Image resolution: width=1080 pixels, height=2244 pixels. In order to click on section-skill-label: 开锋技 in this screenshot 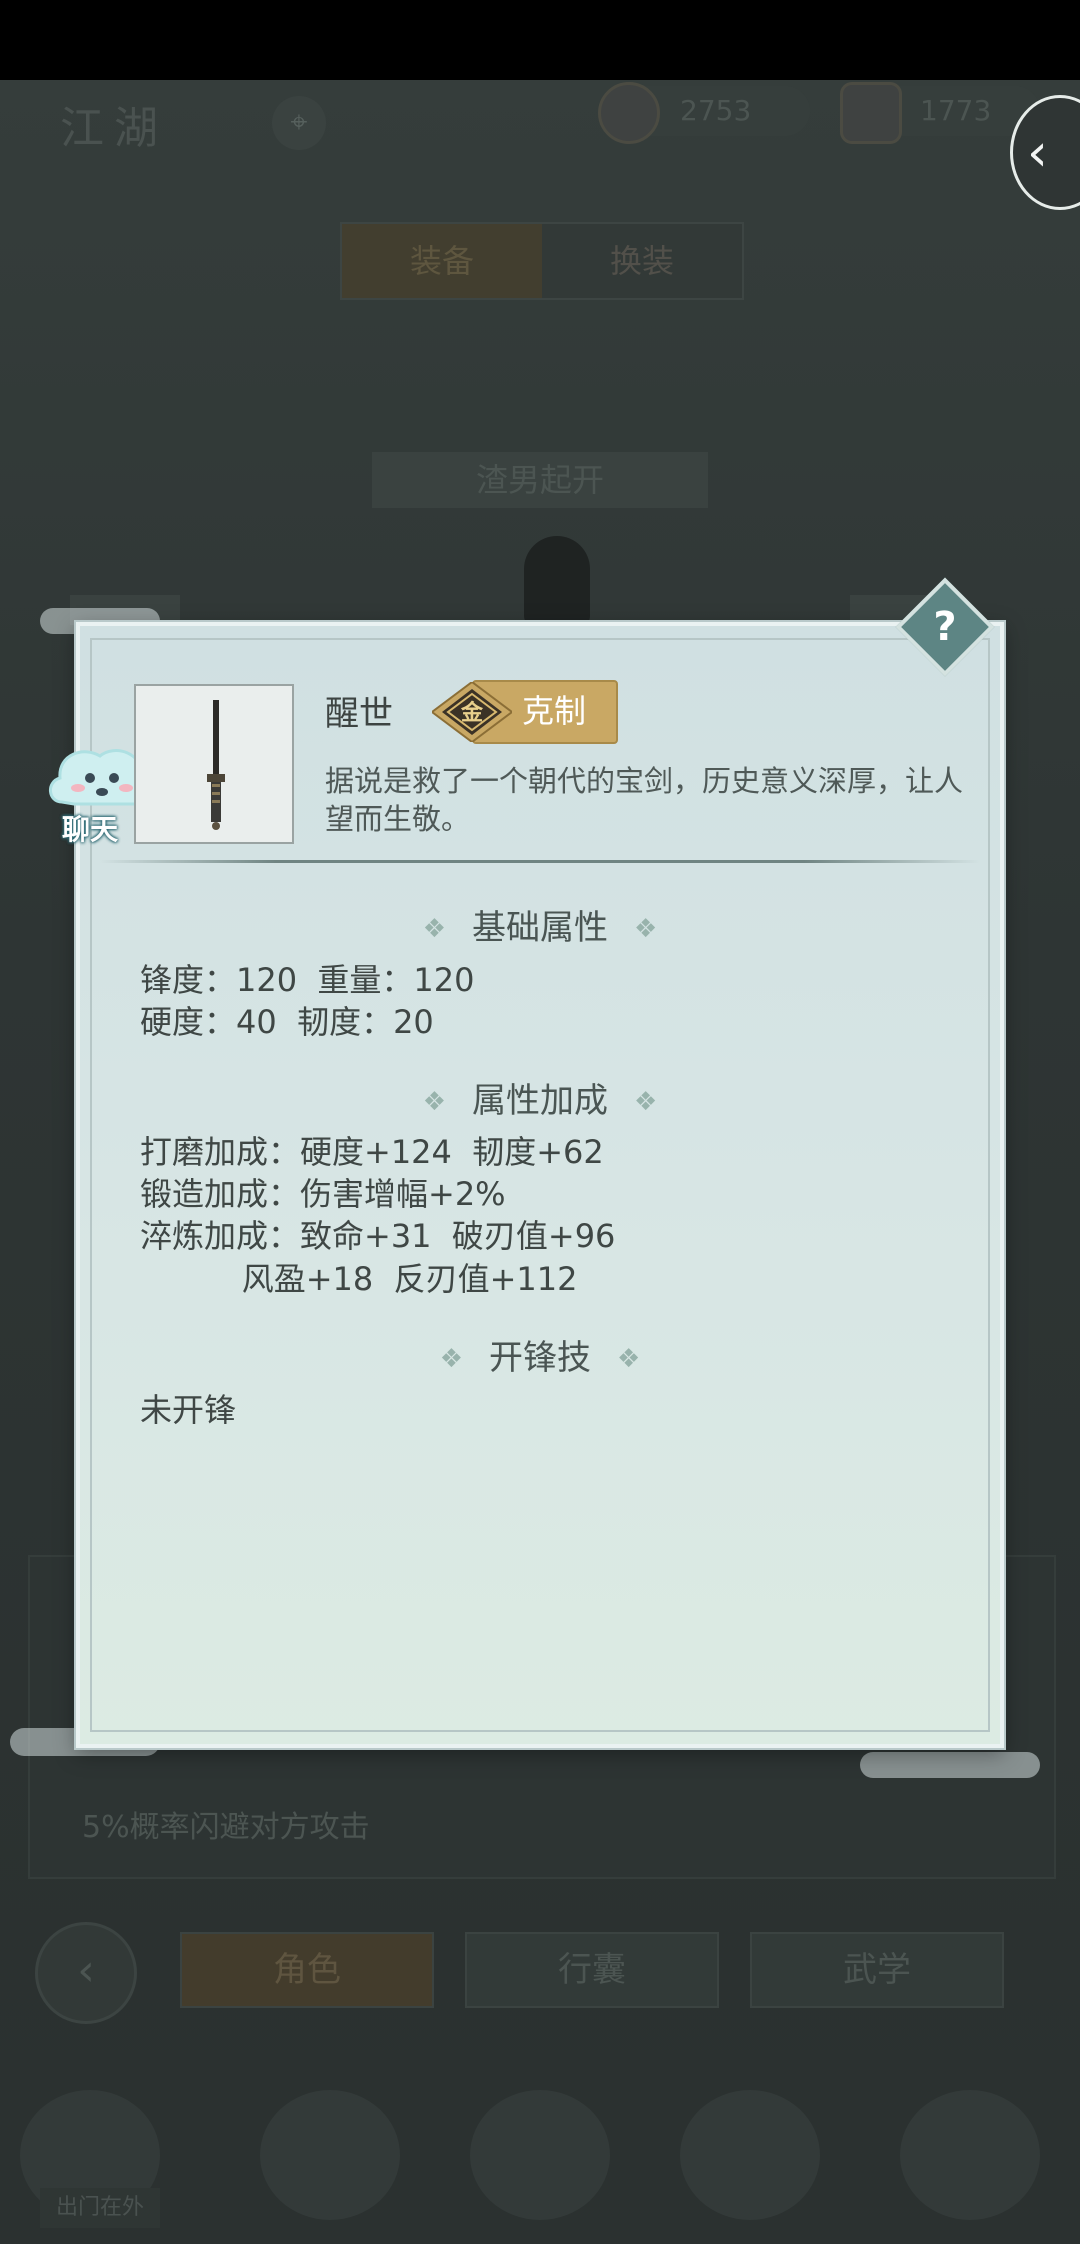, I will do `click(540, 1358)`.